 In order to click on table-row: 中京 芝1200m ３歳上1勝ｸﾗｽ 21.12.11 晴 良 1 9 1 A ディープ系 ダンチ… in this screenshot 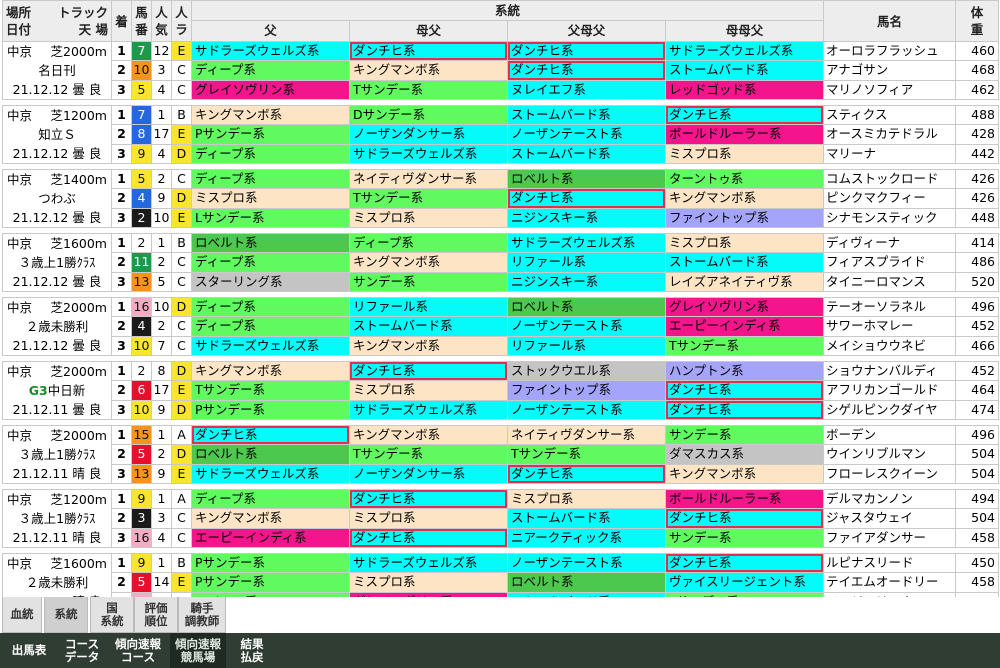, I will do `click(501, 518)`.